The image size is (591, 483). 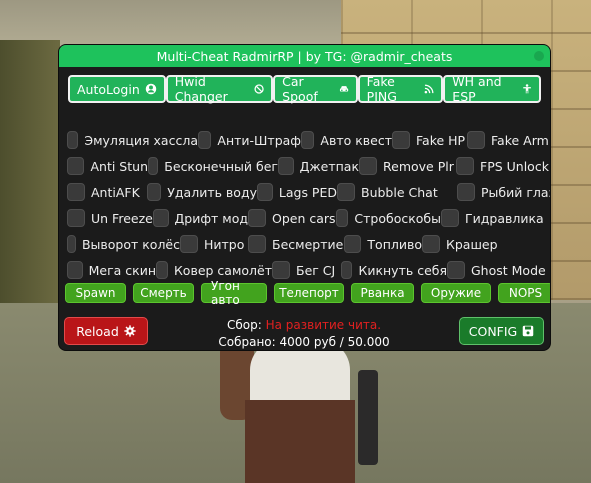 What do you see at coordinates (300, 89) in the screenshot?
I see `tab-label: Car Spoof` at bounding box center [300, 89].